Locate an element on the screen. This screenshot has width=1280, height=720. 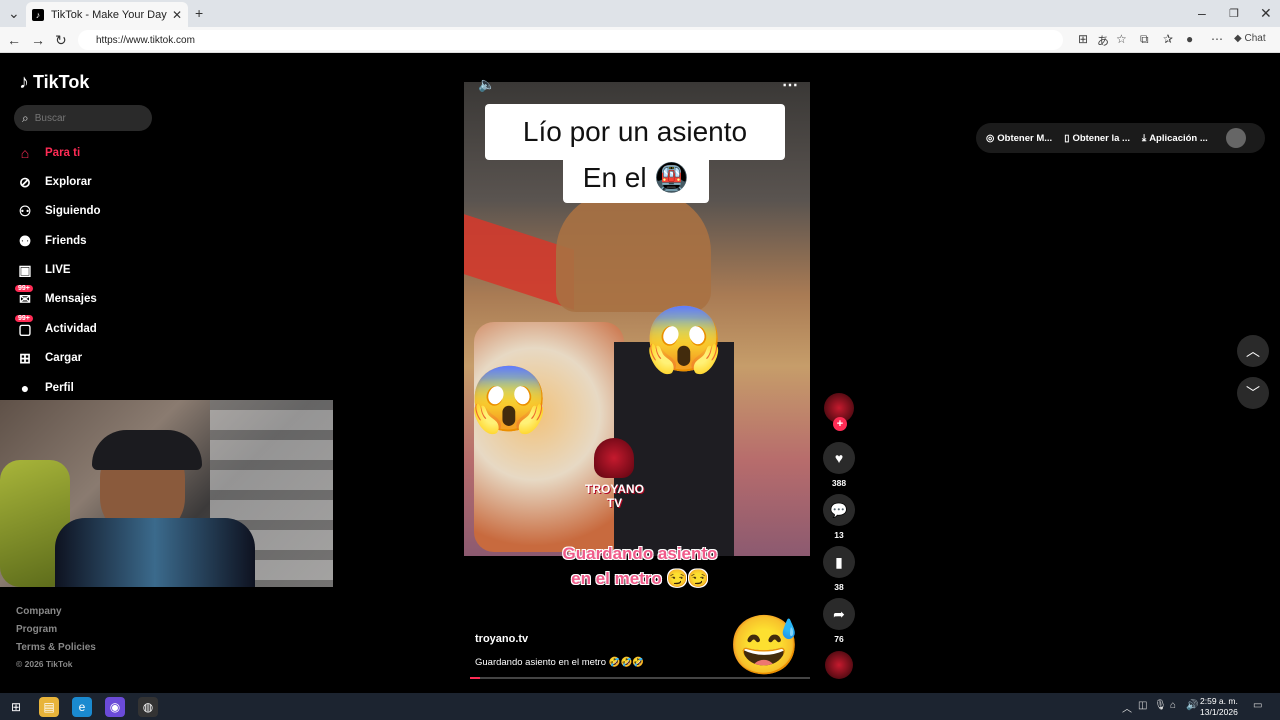
search-input is located at coordinates (84, 118).